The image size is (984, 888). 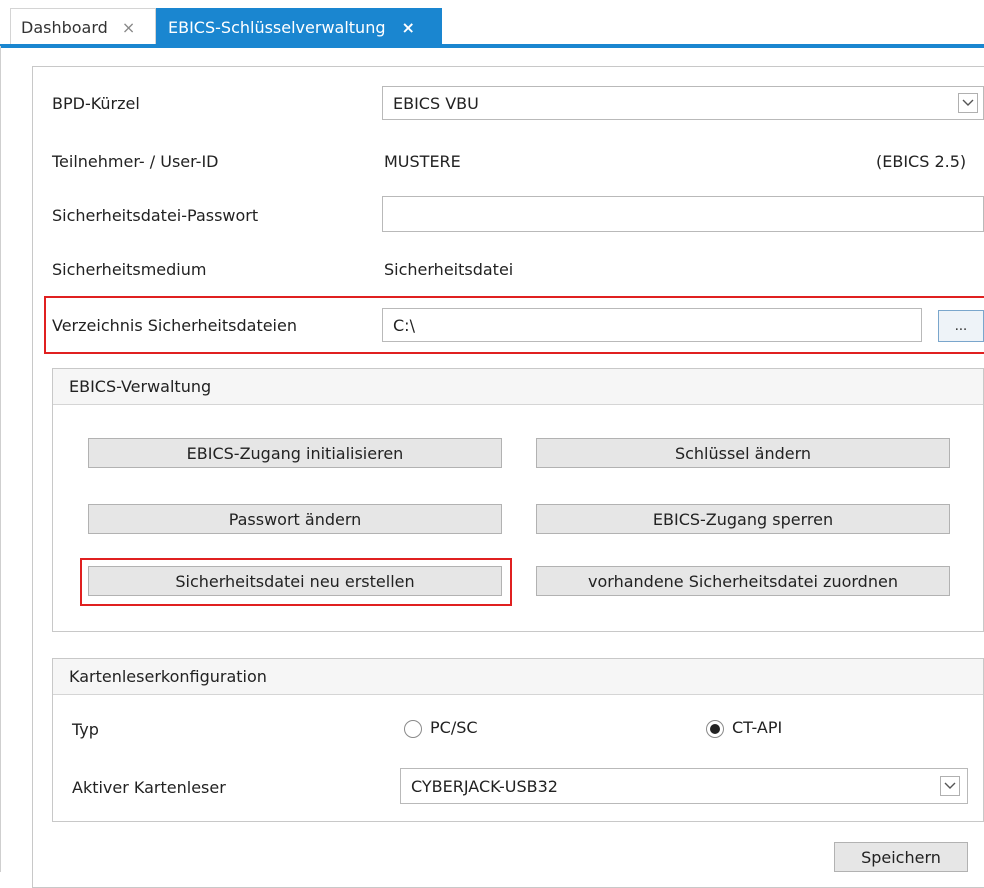 I want to click on assign-security-file-label: vorhandene Sicherheitsdatei zuordnen, so click(x=743, y=581).